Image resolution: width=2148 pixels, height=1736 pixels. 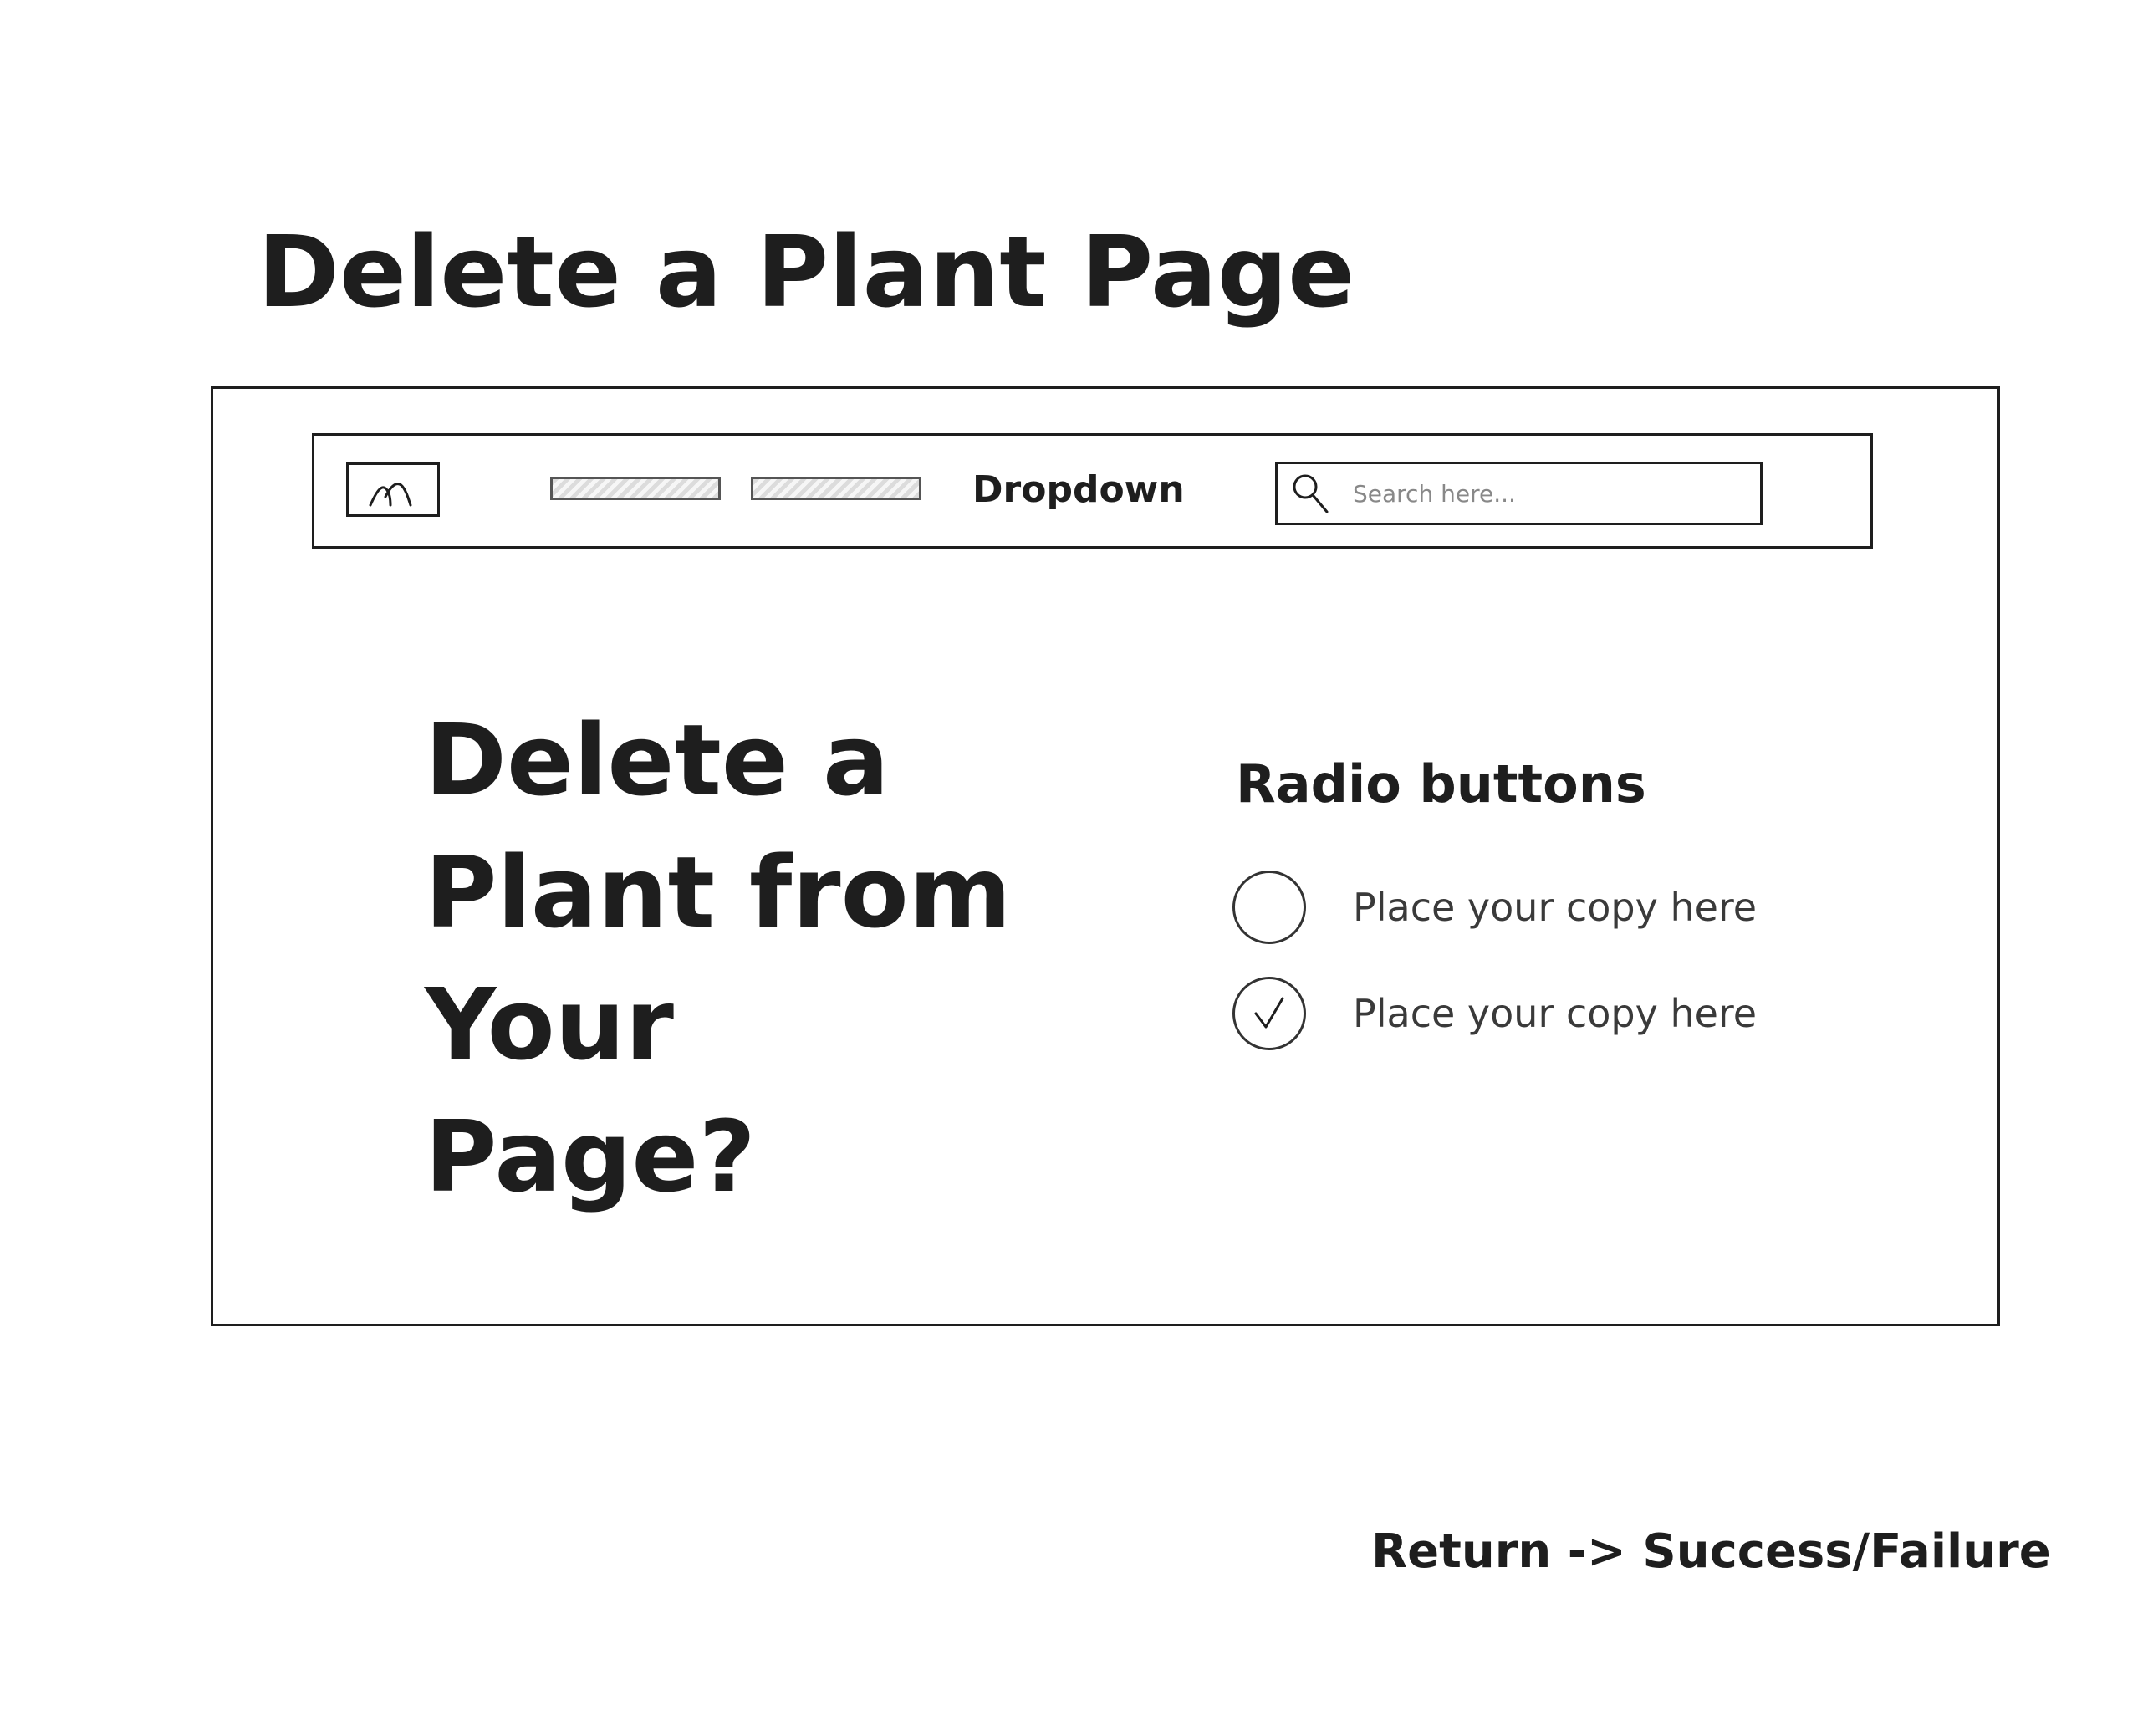 What do you see at coordinates (393, 489) in the screenshot?
I see `image-placeholder-icon` at bounding box center [393, 489].